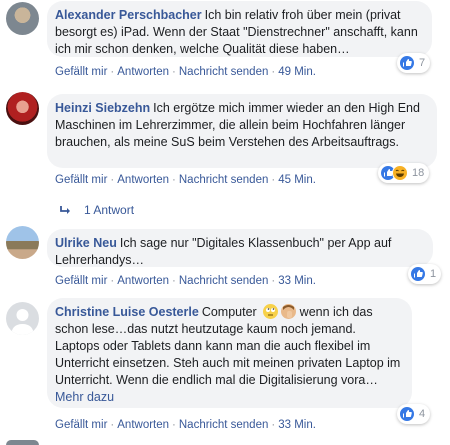 This screenshot has height=445, width=450. What do you see at coordinates (84, 397) in the screenshot?
I see `see-more-link: Mehr dazu` at bounding box center [84, 397].